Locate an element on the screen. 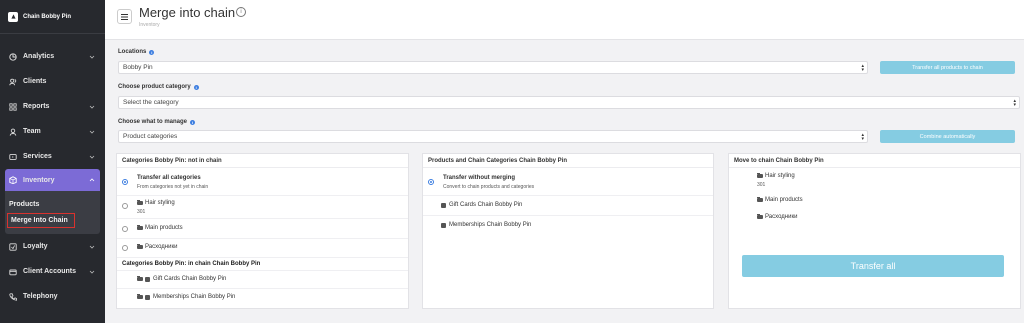 This screenshot has width=1024, height=323. sidebar-item-analytics: Analytics is located at coordinates (52, 56).